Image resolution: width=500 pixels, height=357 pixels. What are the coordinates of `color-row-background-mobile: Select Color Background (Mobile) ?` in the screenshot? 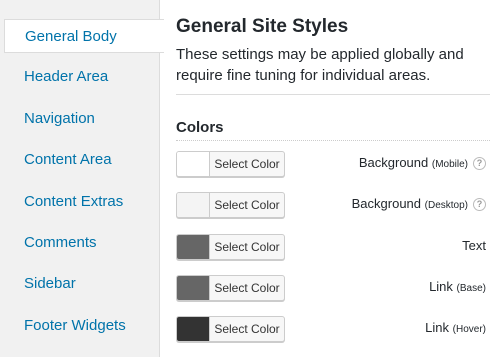 It's located at (331, 165).